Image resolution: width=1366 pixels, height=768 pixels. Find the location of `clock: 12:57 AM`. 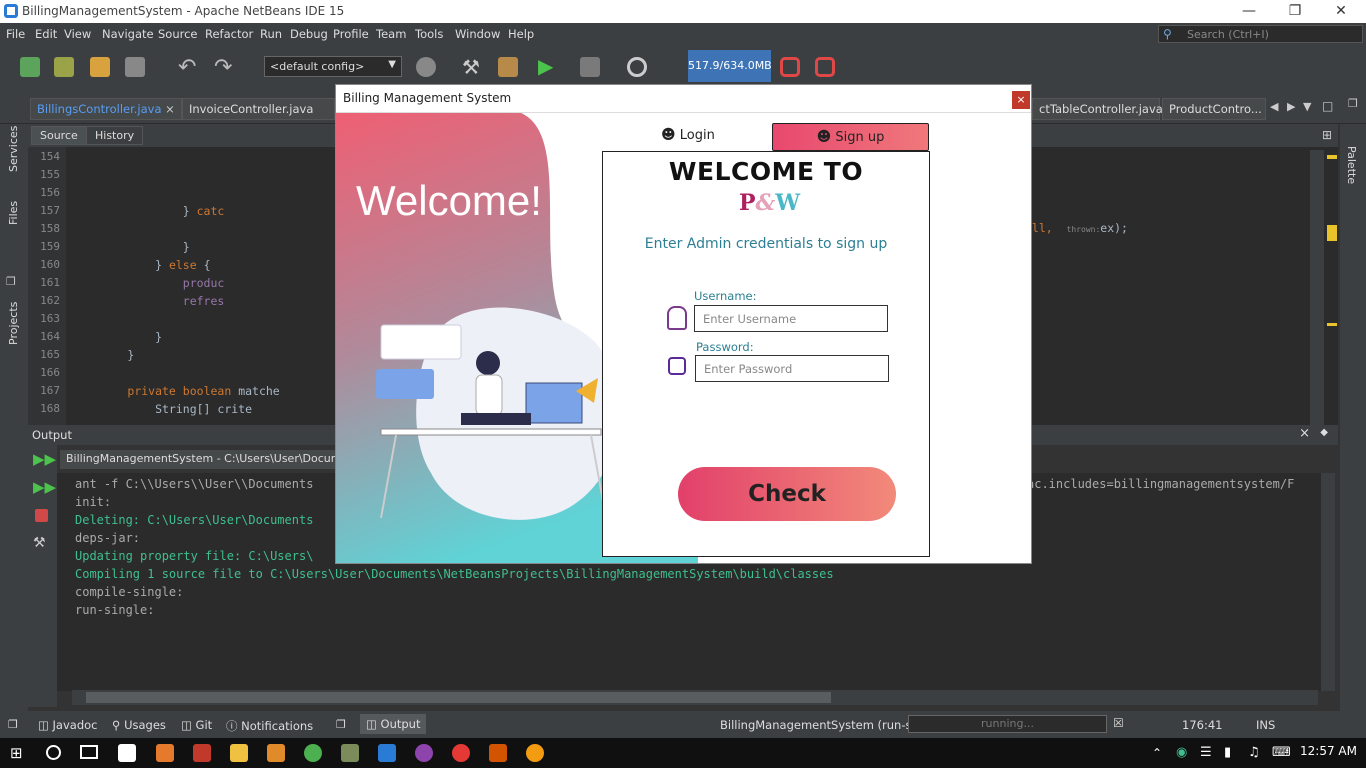

clock: 12:57 AM is located at coordinates (1328, 751).